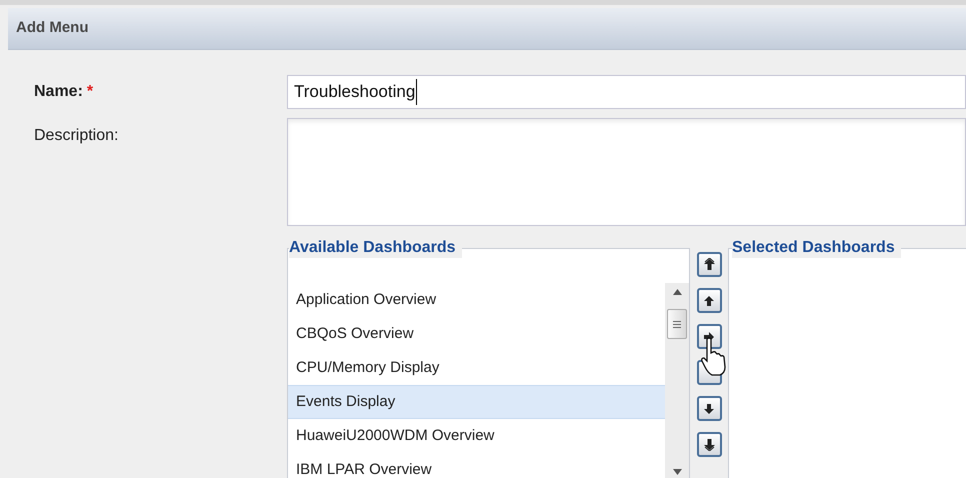  Describe the element at coordinates (375, 248) in the screenshot. I see `available-legend: Available Dashboards` at that location.